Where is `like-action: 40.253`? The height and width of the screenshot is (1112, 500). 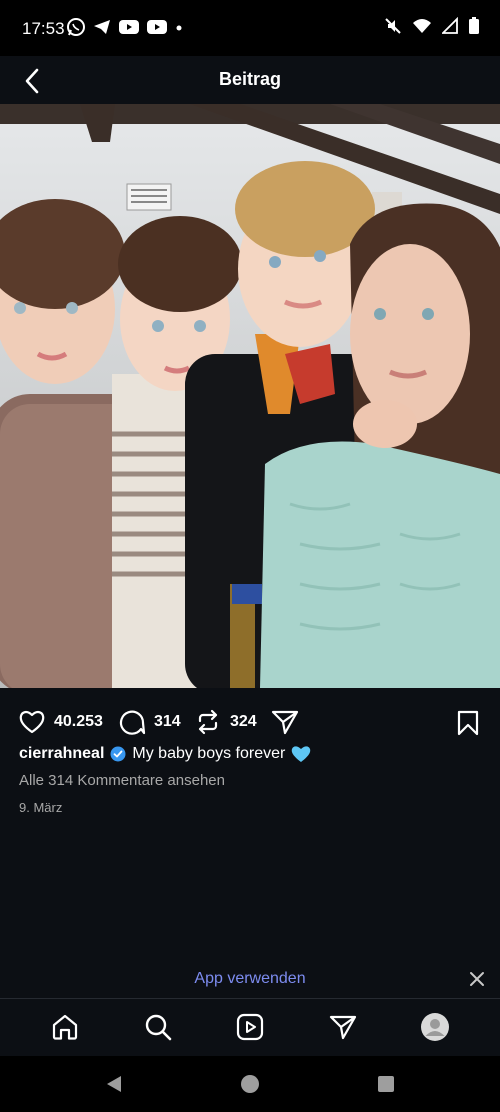
like-action: 40.253 is located at coordinates (60, 722).